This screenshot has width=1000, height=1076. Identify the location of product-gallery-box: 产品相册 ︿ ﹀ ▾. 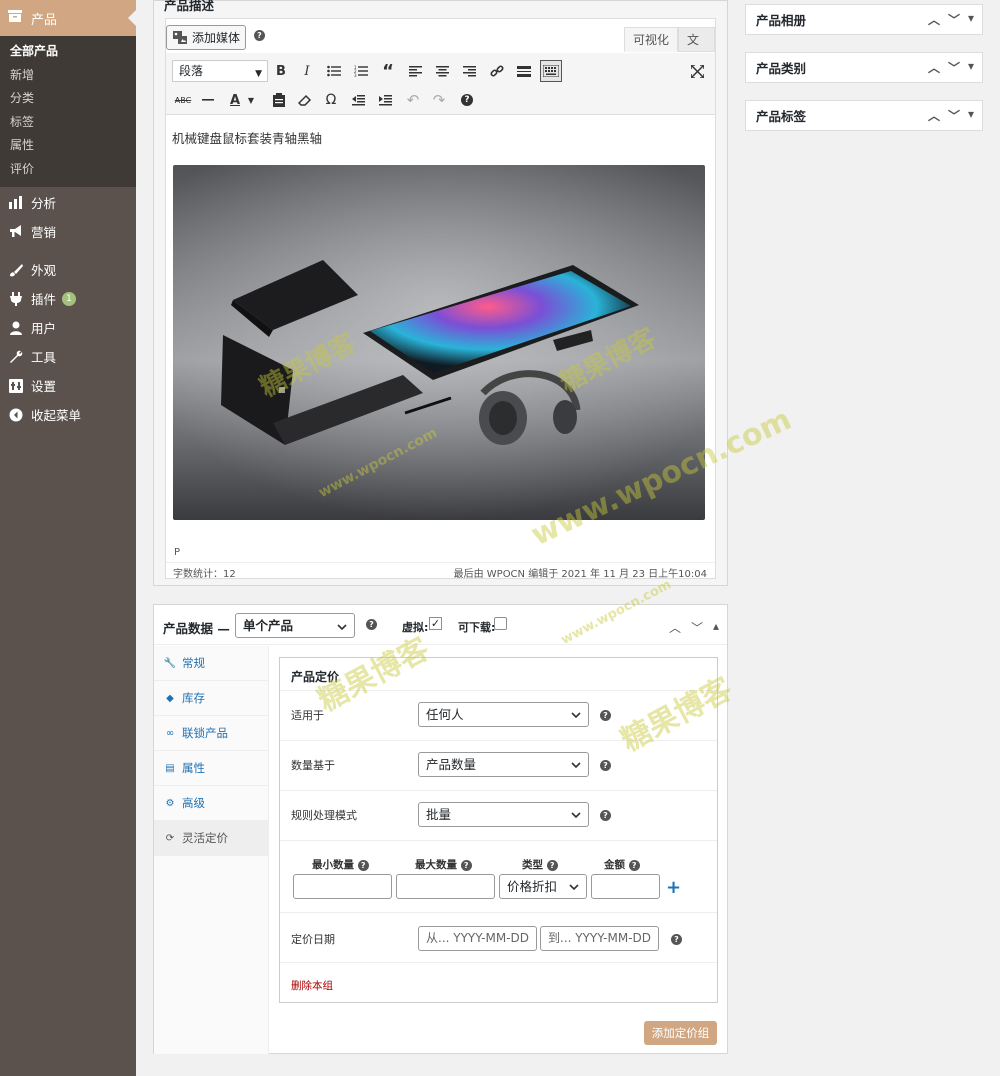
(864, 19).